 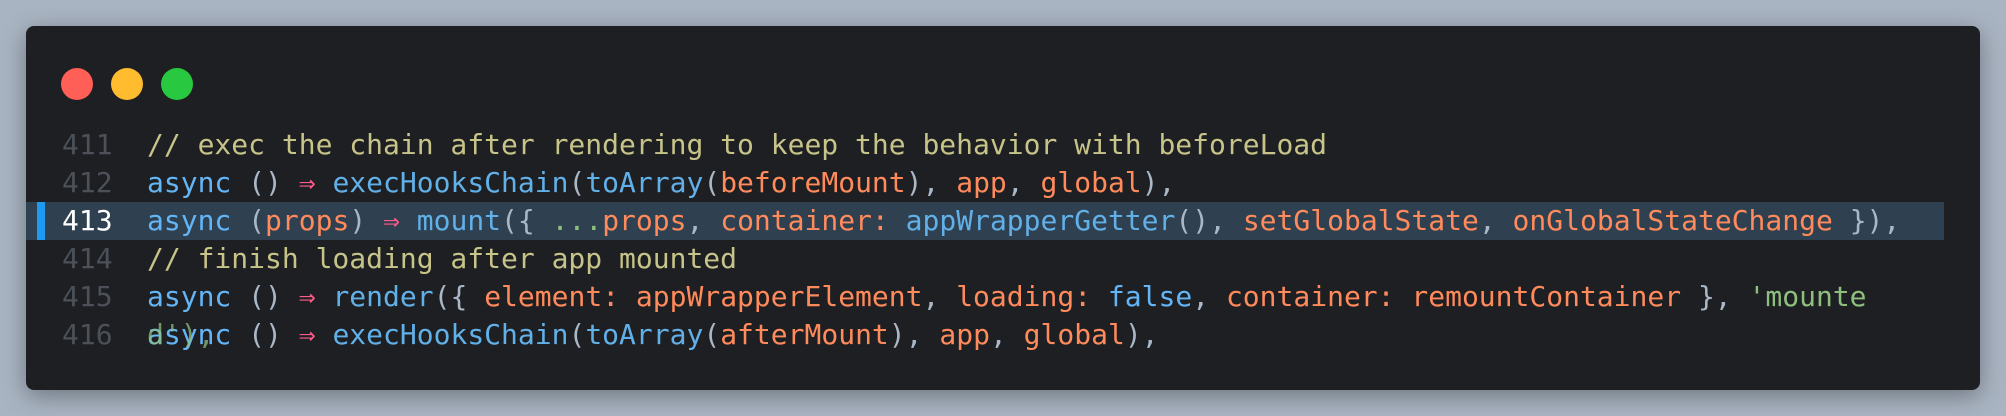 What do you see at coordinates (366, 220) in the screenshot?
I see `code-token: )` at bounding box center [366, 220].